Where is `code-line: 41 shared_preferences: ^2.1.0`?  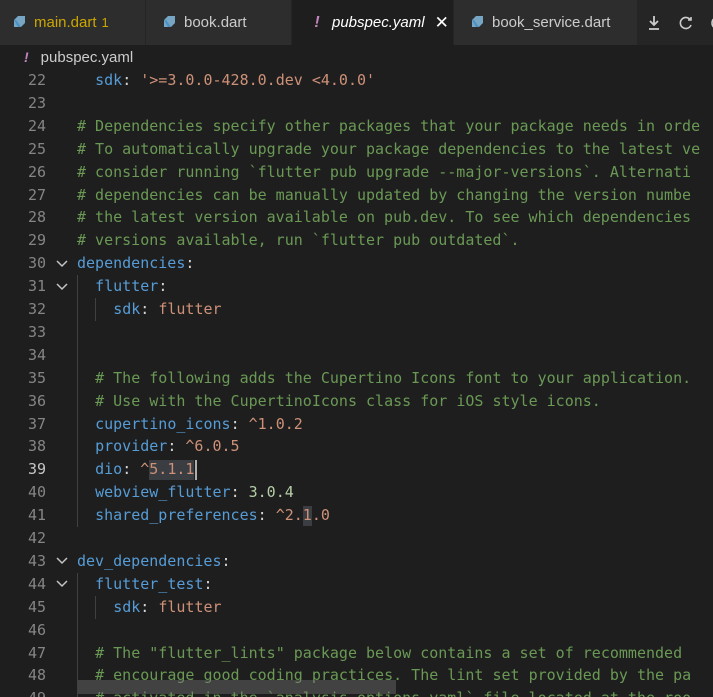 code-line: 41 shared_preferences: ^2.1.0 is located at coordinates (356, 515).